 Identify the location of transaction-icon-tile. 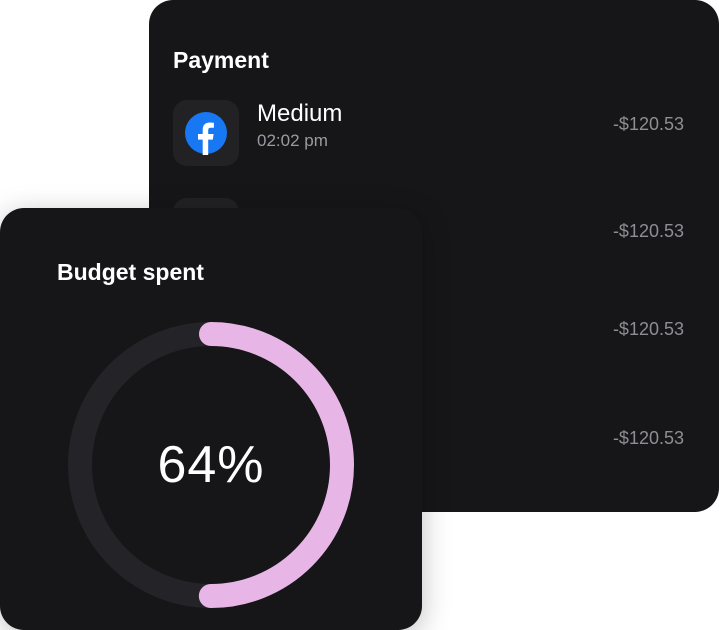
(206, 133).